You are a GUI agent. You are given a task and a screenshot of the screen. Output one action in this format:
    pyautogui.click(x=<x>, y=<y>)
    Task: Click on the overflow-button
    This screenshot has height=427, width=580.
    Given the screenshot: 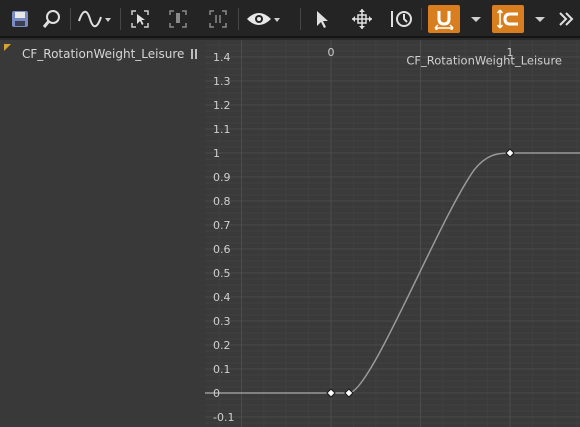 What is the action you would take?
    pyautogui.click(x=566, y=19)
    